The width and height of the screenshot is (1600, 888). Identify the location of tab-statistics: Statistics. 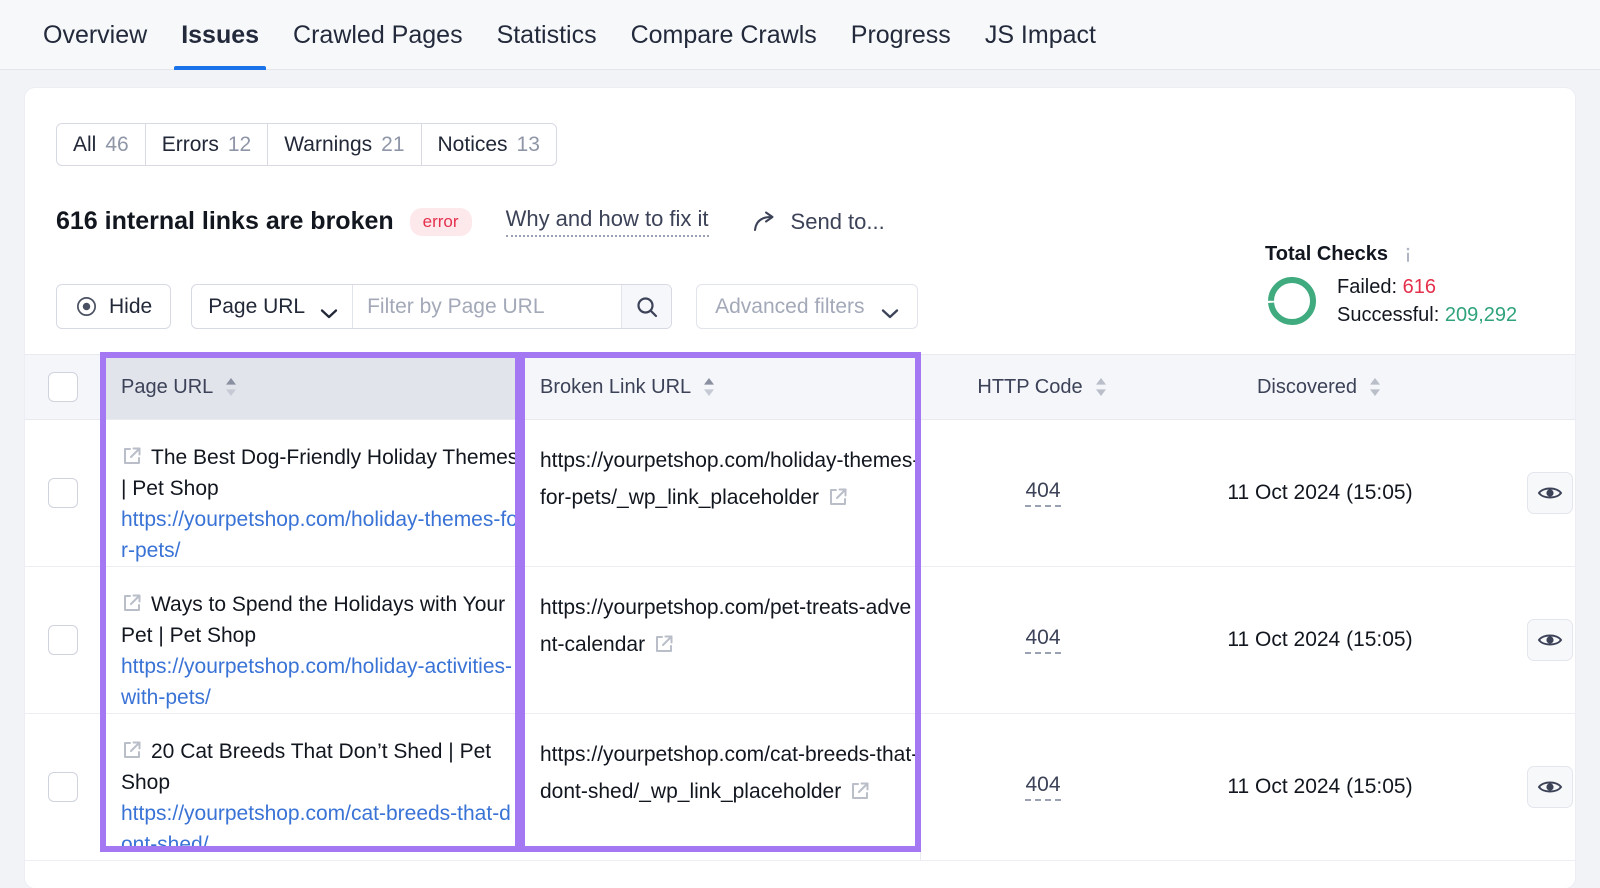
(547, 35).